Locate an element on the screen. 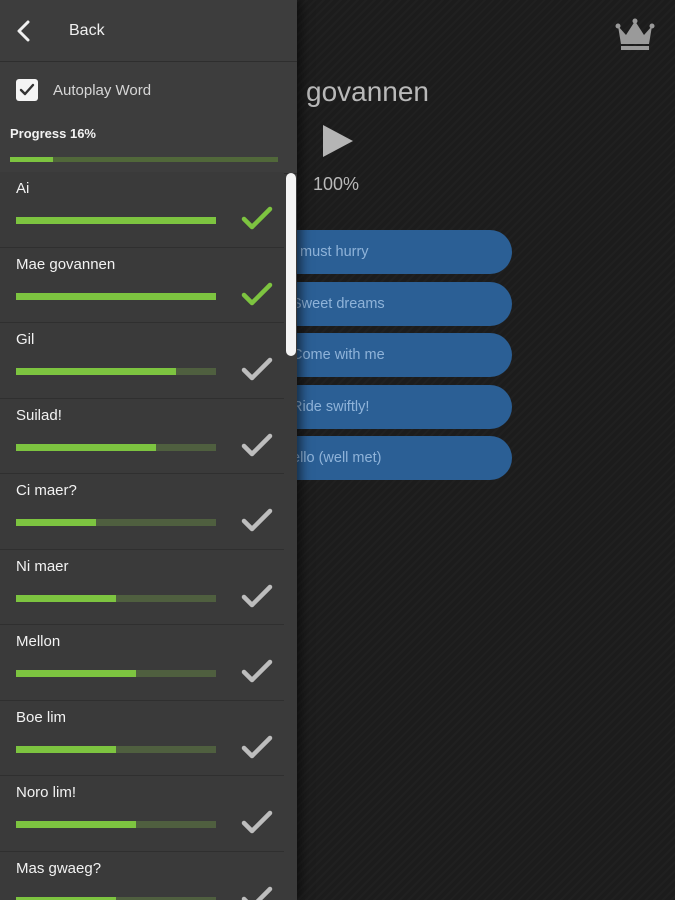  answer-label: Come with me is located at coordinates (338, 355).